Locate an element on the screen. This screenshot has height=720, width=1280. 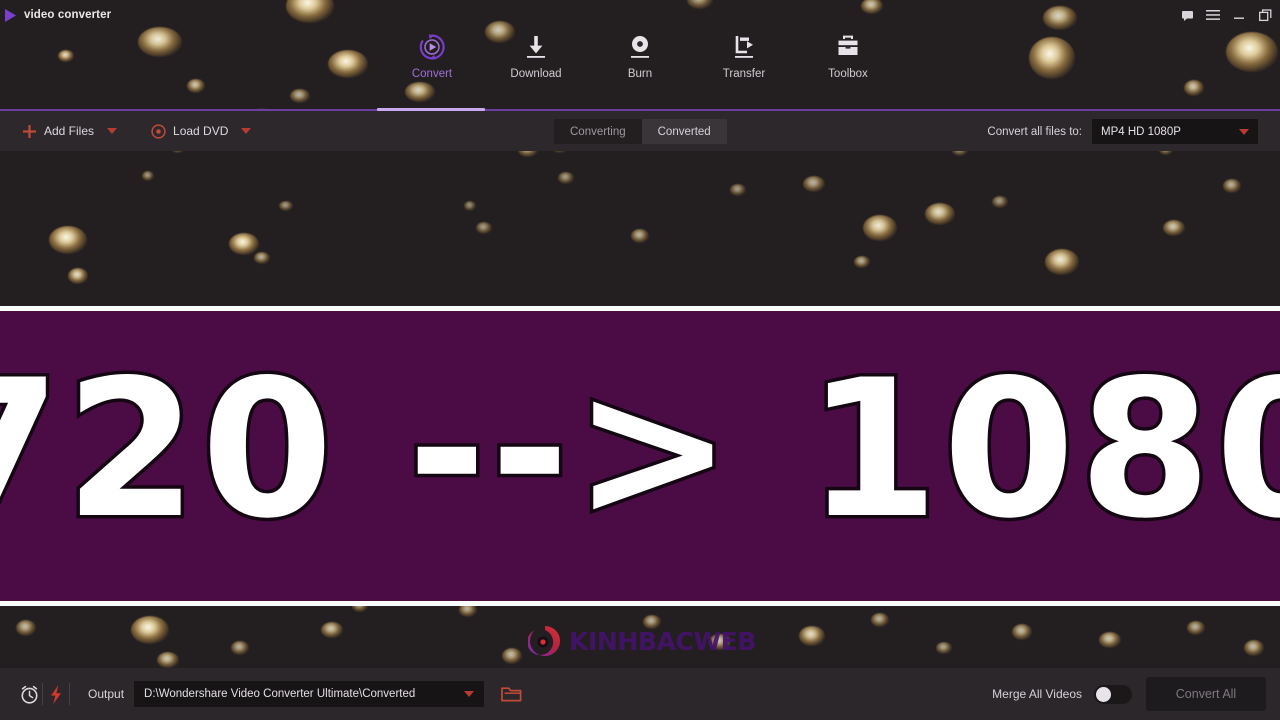
nav-item-toolbox: Toolbox is located at coordinates (848, 67).